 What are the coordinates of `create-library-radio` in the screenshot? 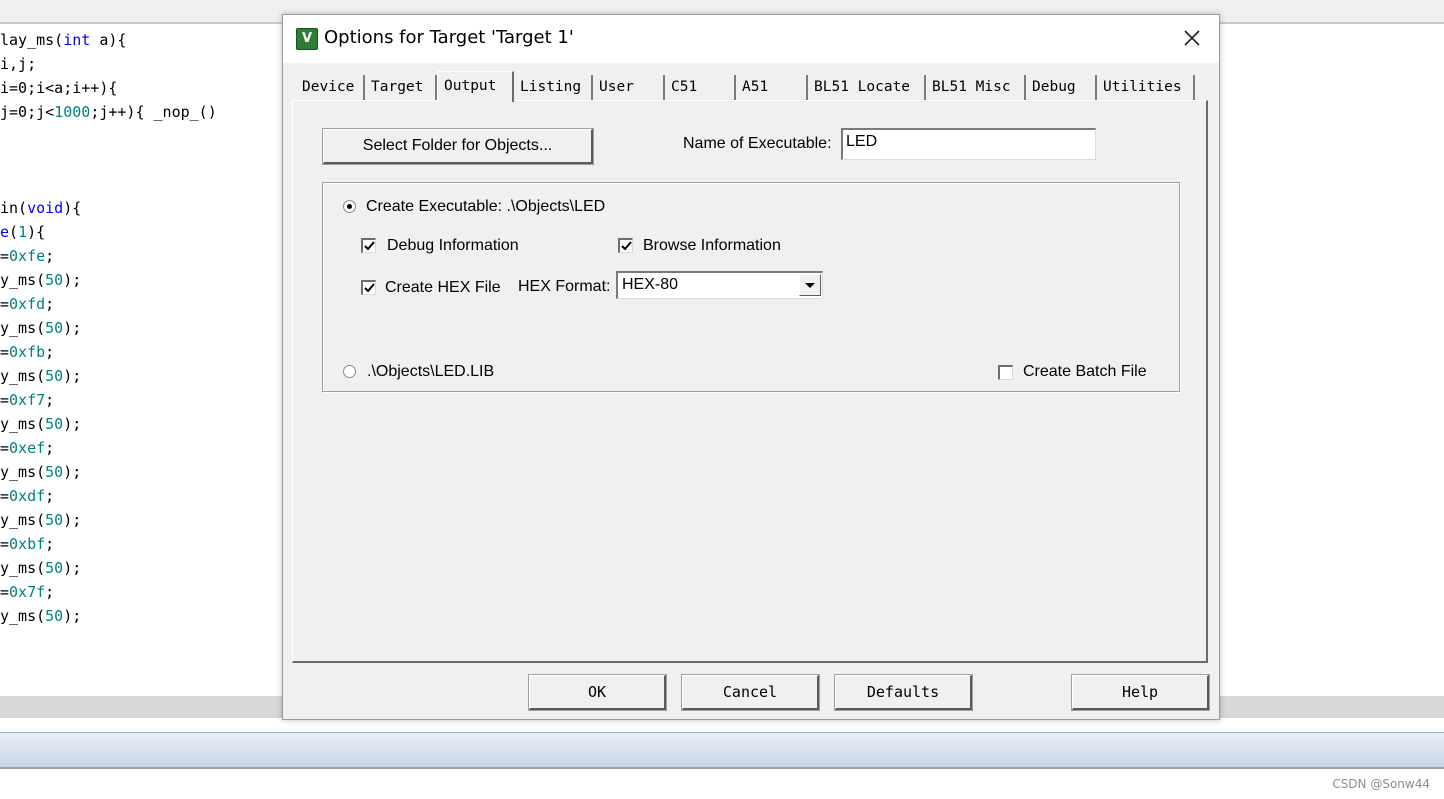 It's located at (349, 371).